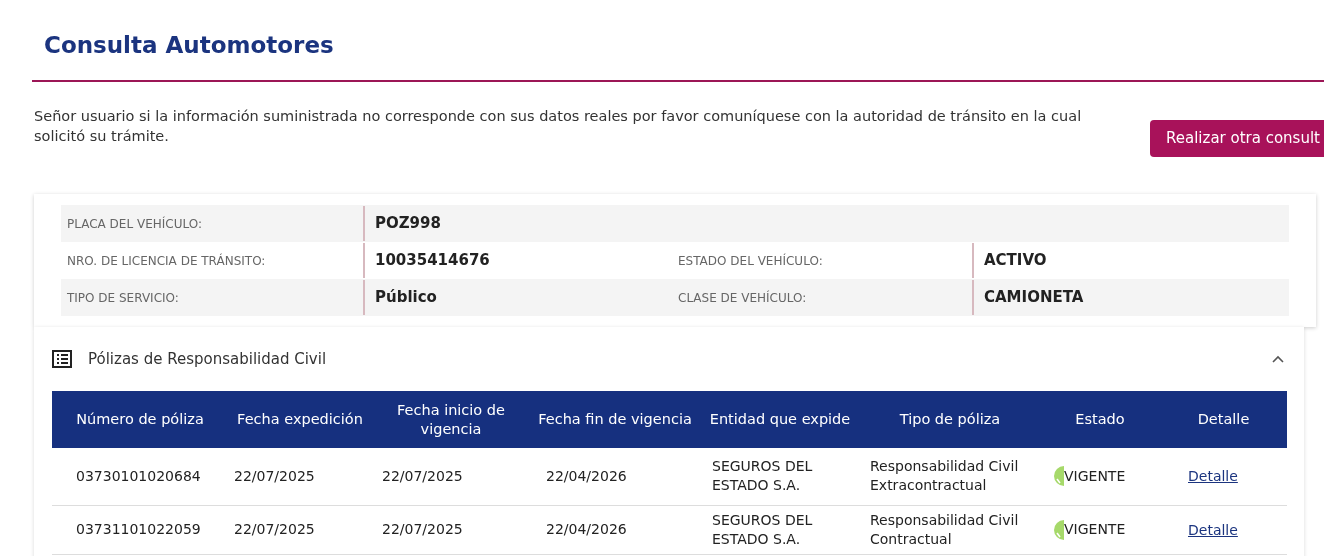 The height and width of the screenshot is (556, 1324). What do you see at coordinates (950, 419) in the screenshot?
I see `column-header: Tipo de póliza` at bounding box center [950, 419].